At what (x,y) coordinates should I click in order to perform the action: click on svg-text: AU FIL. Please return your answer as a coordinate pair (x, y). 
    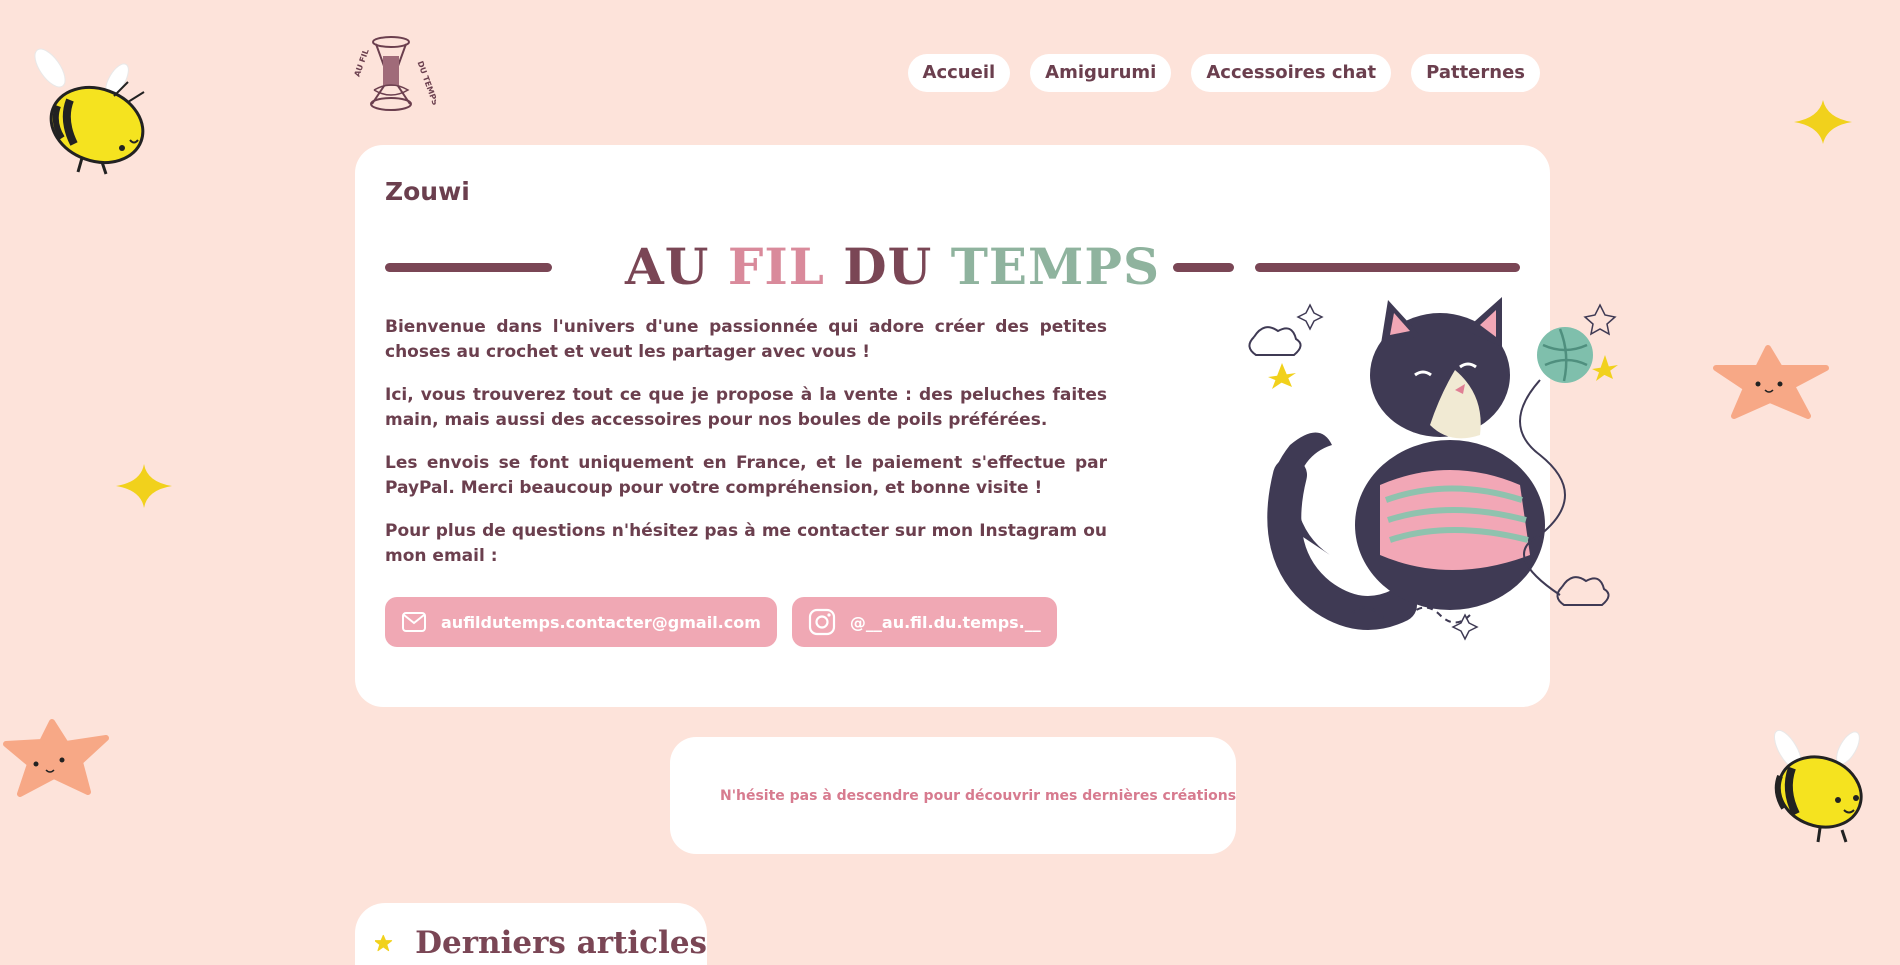
    Looking at the image, I should click on (361, 63).